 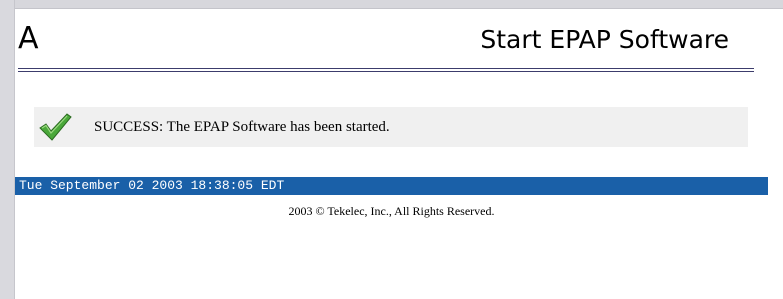 I want to click on page-title: Start EPAP Software, so click(x=604, y=39).